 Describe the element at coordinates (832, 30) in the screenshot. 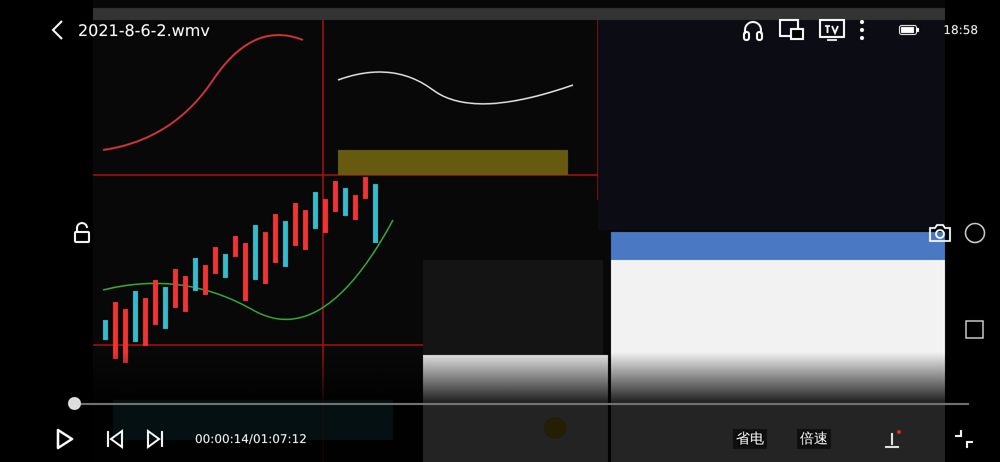

I see `tv-icon` at that location.